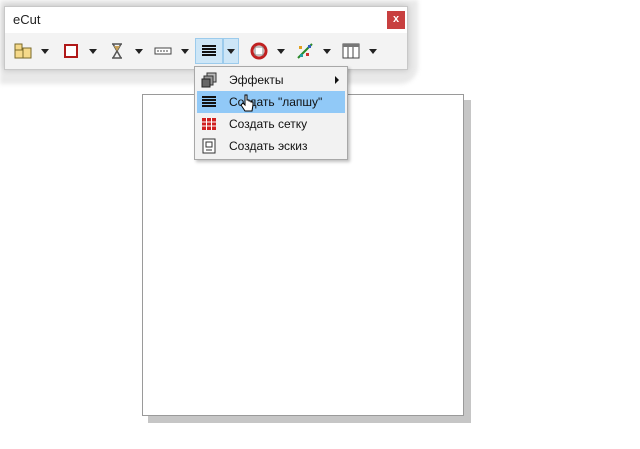 The width and height of the screenshot is (640, 449). I want to click on toolbar, so click(206, 51).